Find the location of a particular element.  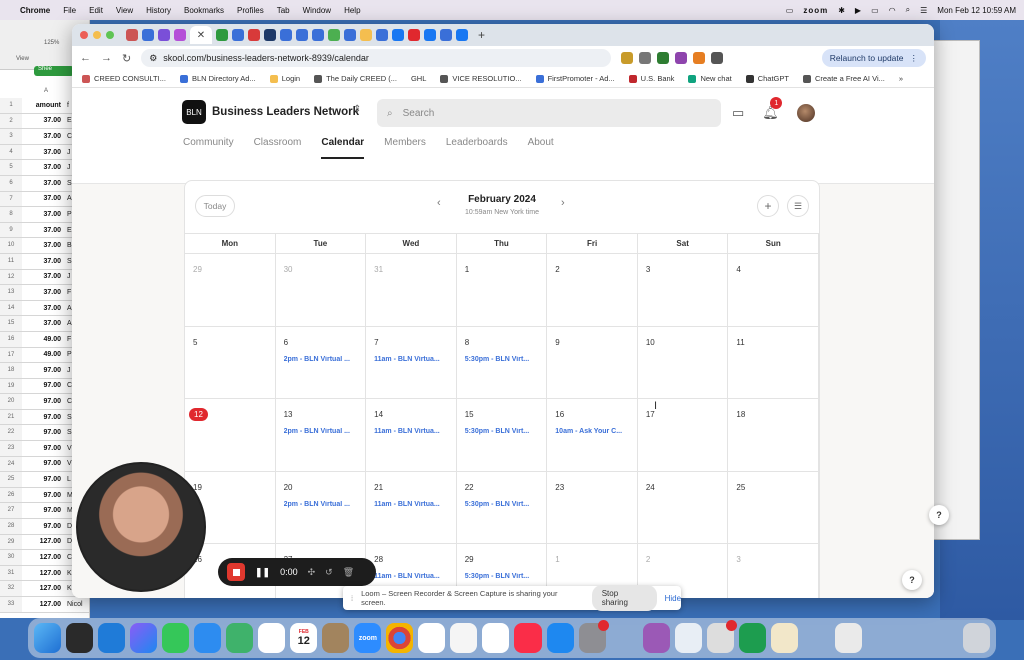

row-number: 22 is located at coordinates (11, 433).